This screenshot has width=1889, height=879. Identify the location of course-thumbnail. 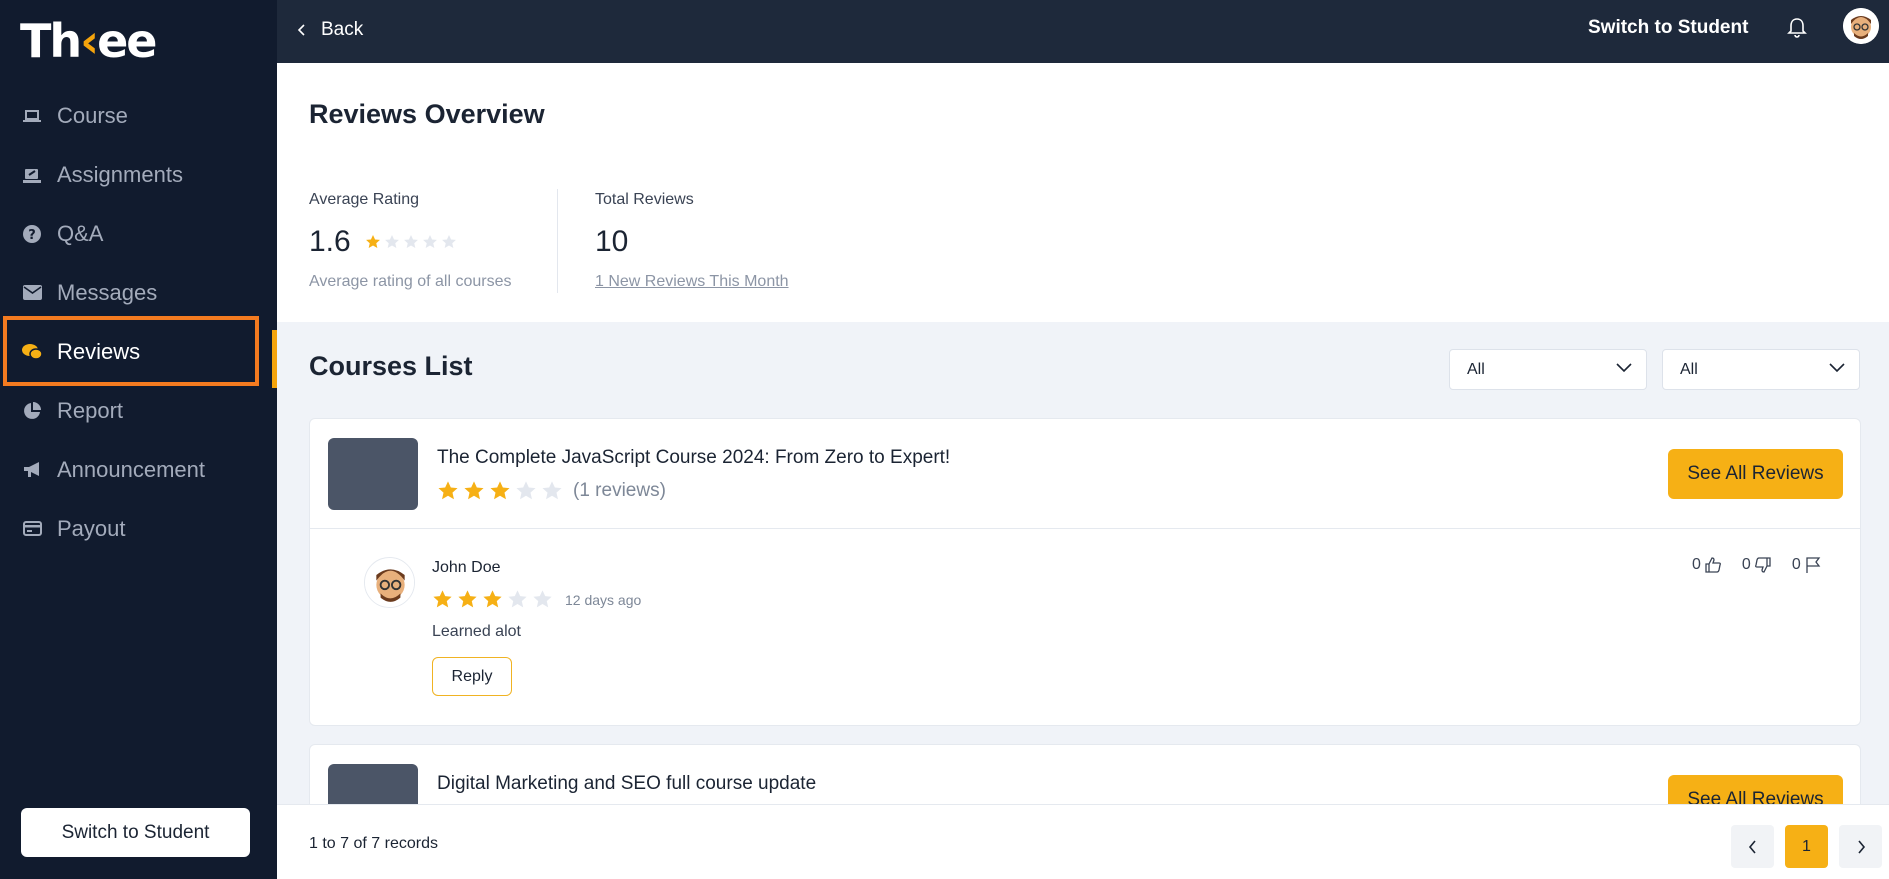
(373, 474).